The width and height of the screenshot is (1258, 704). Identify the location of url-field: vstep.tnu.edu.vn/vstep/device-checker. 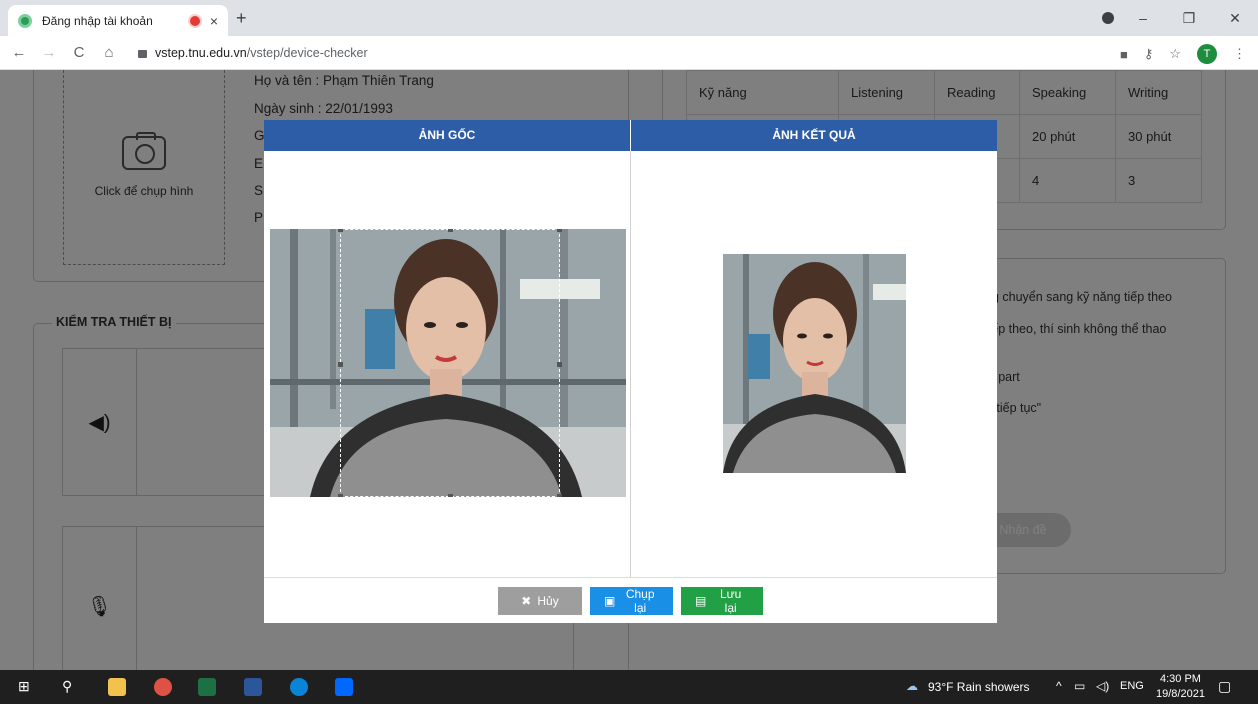
(253, 53).